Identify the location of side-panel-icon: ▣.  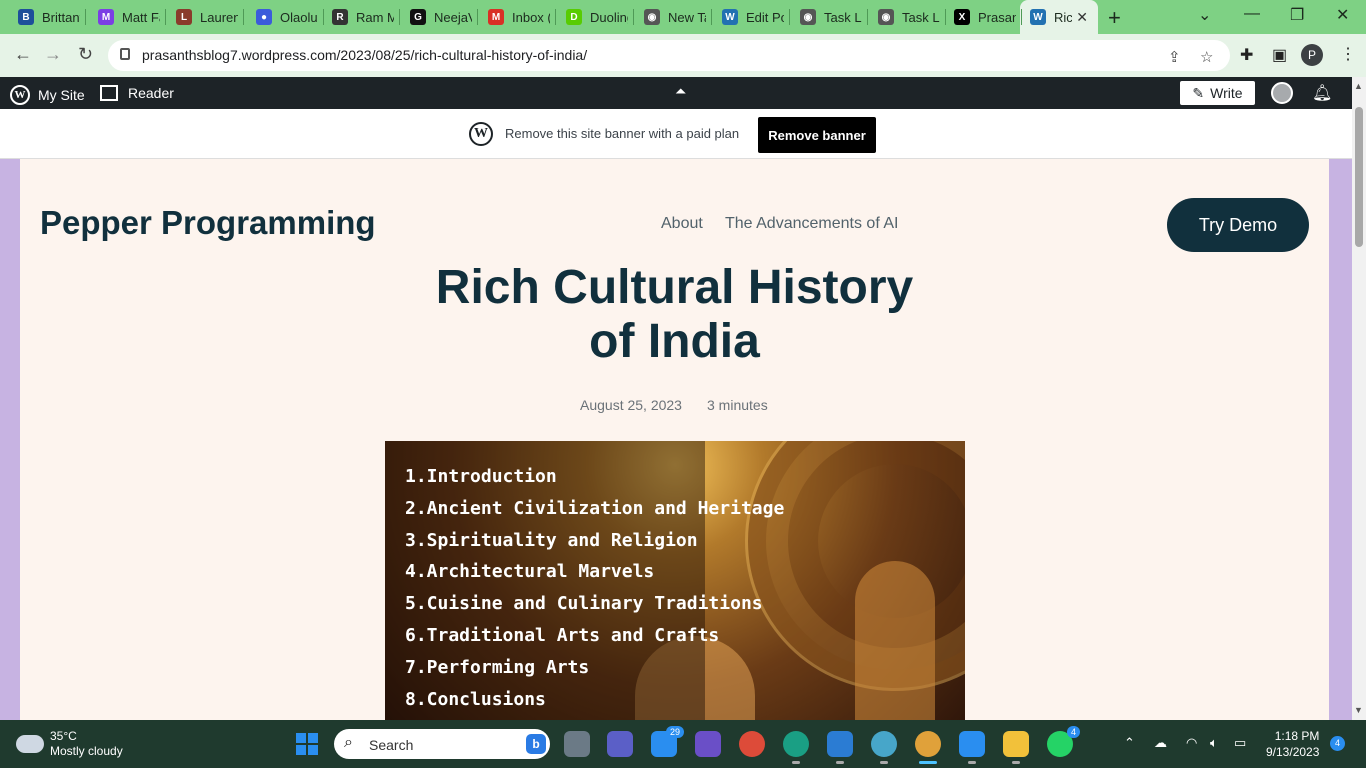
(1279, 55).